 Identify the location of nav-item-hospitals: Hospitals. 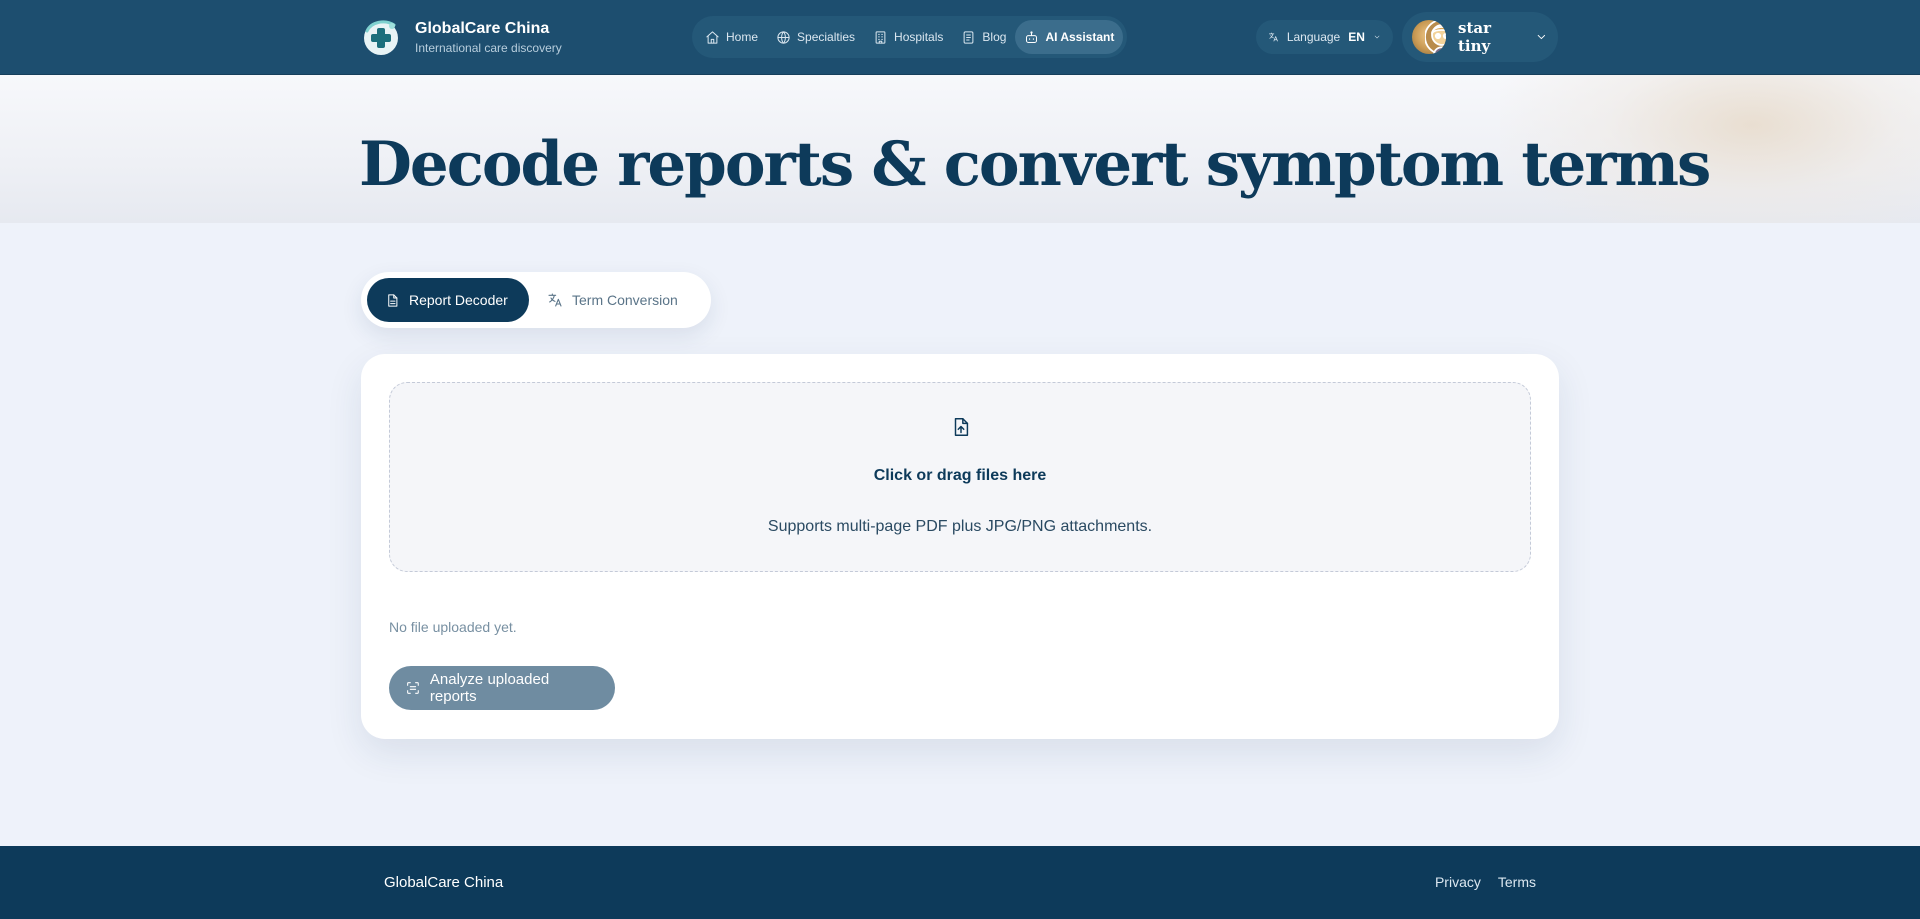
(908, 37).